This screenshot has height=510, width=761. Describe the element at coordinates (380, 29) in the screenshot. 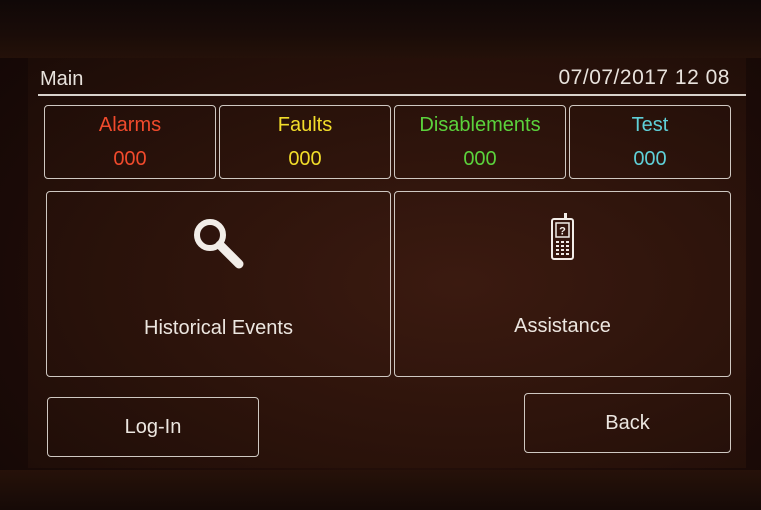

I see `device-bezel-top` at that location.